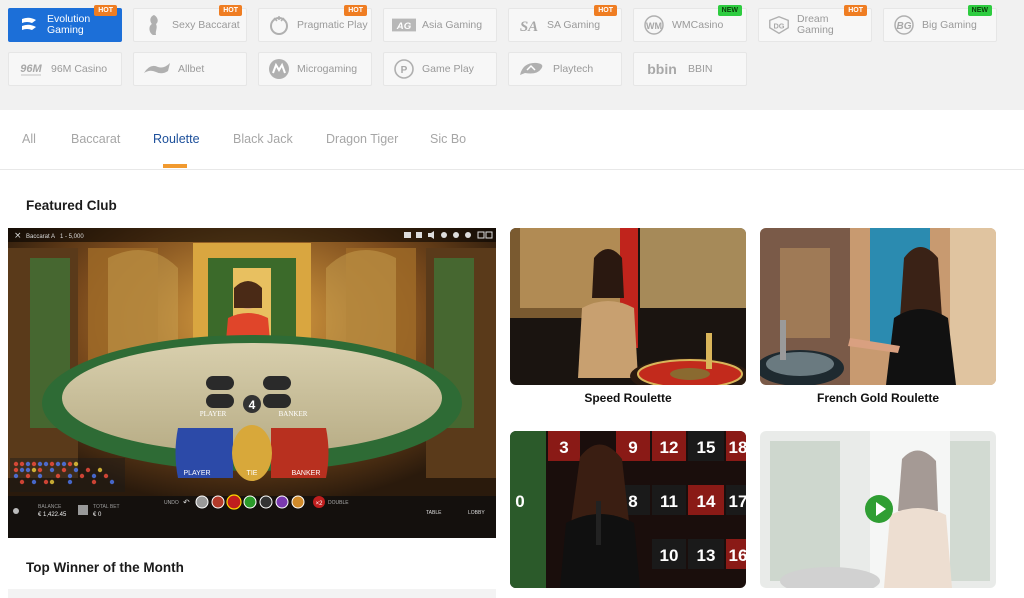 This screenshot has height=598, width=1024. I want to click on provider-evolution-gaming: Evolution Gaming HOT, so click(65, 23).